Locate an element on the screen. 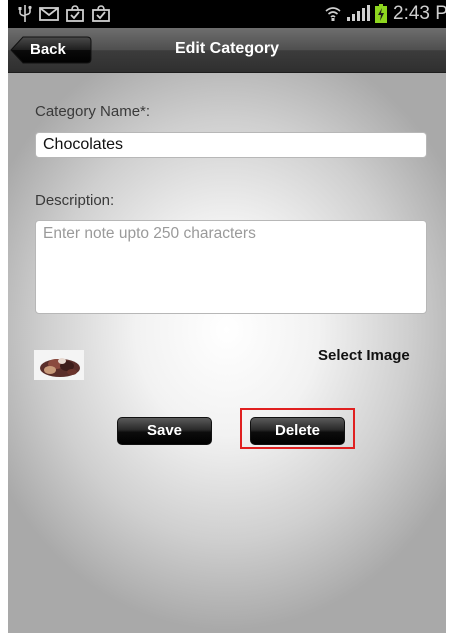 The image size is (450, 633). signal-icon is located at coordinates (358, 13).